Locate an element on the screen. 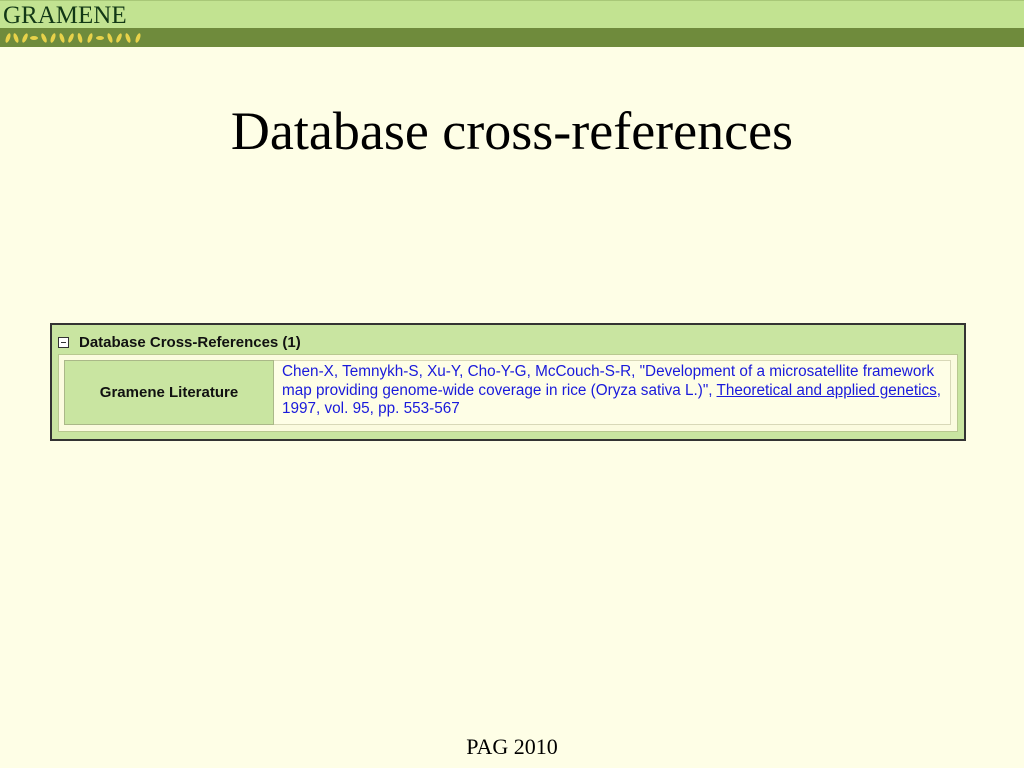  panel-heading: Database Cross-References (1) is located at coordinates (190, 342).